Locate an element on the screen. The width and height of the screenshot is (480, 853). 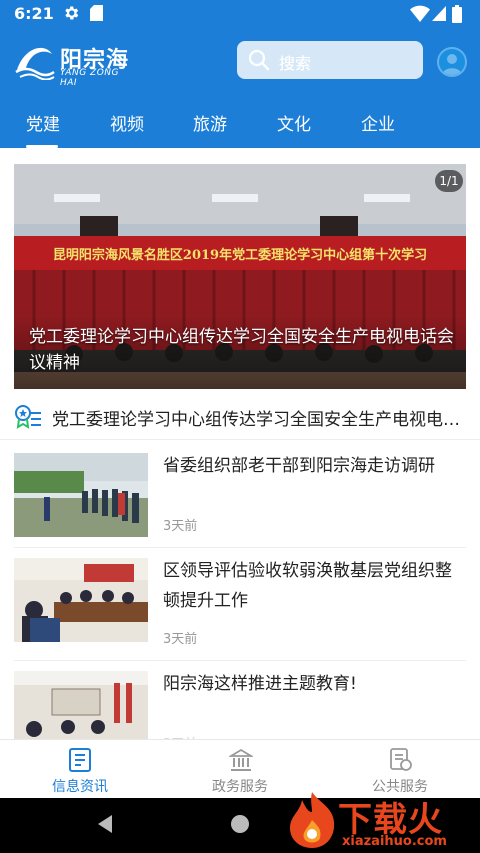
settings-gear-icon is located at coordinates (72, 13).